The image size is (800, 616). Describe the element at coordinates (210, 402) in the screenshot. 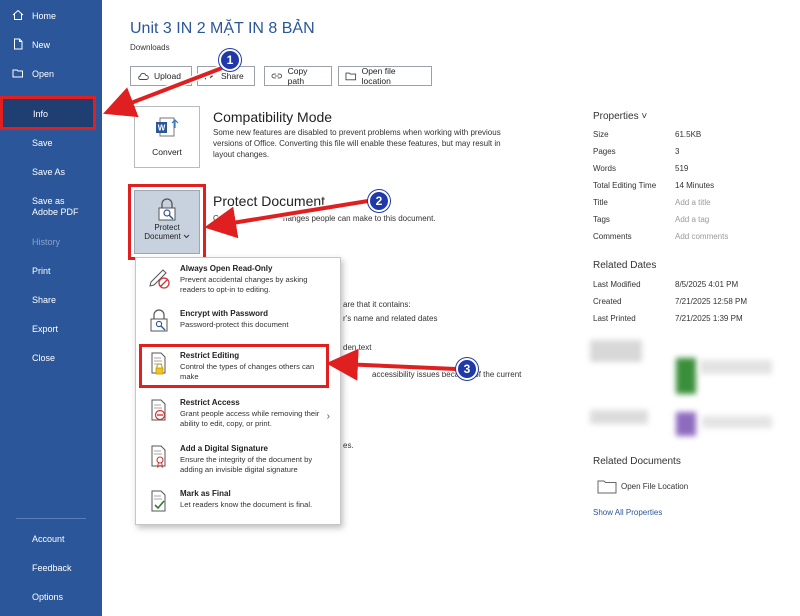

I see `menu-item-title: Restrict Access` at that location.